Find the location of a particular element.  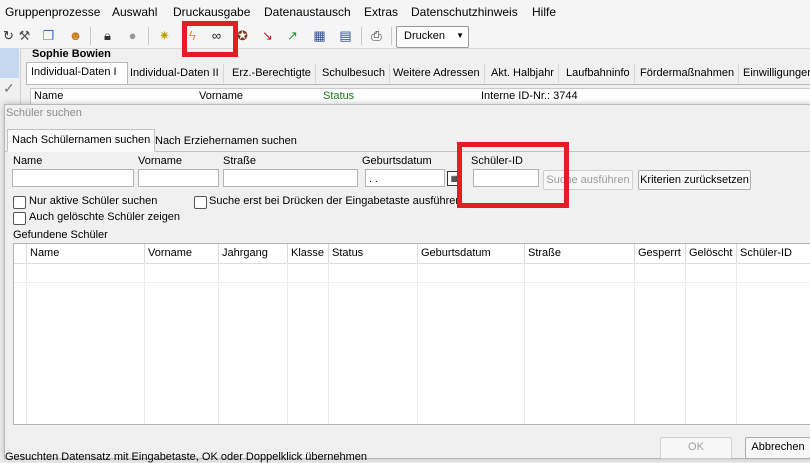

selected-marker is located at coordinates (9, 63).